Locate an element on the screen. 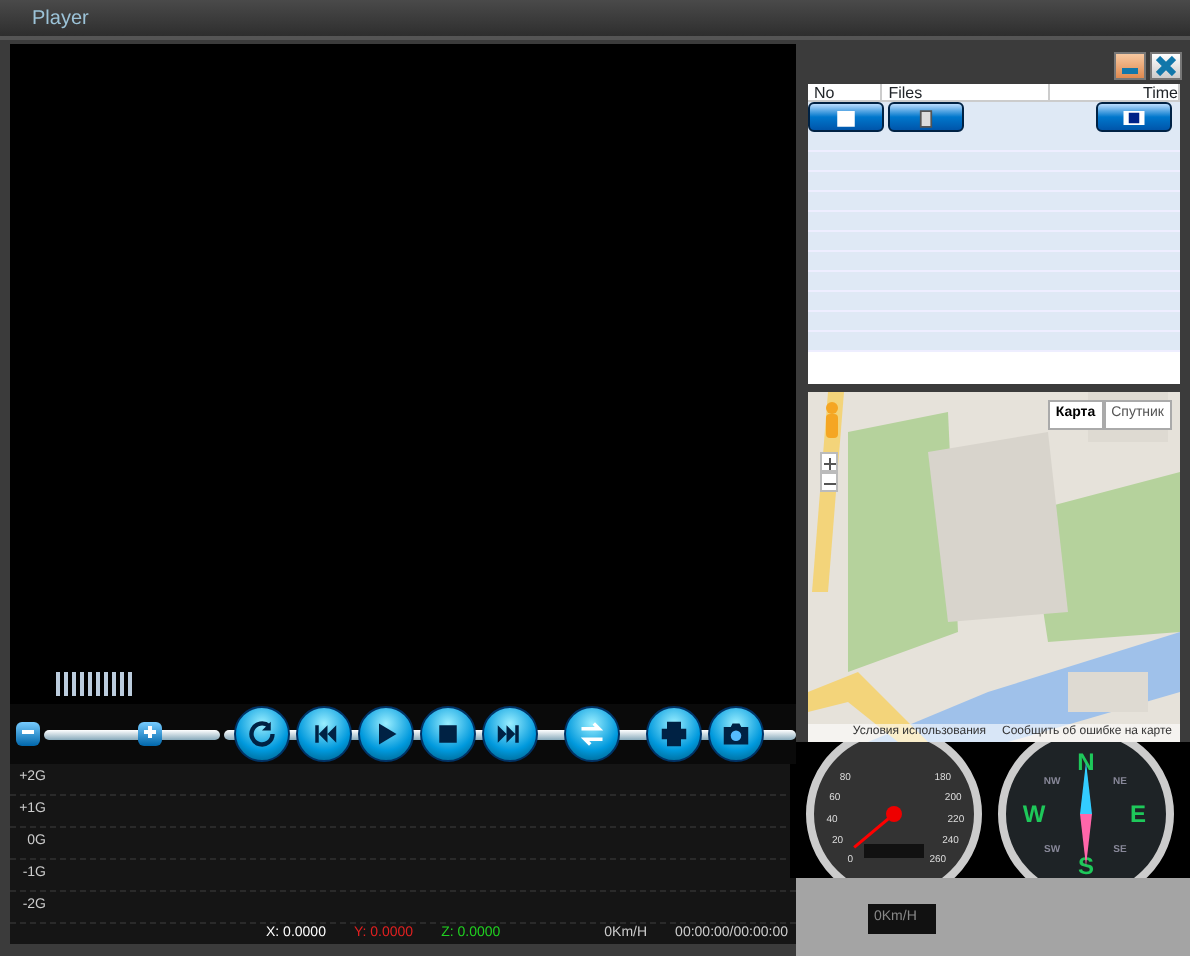 The width and height of the screenshot is (1190, 956). column-header: Files is located at coordinates (966, 92).